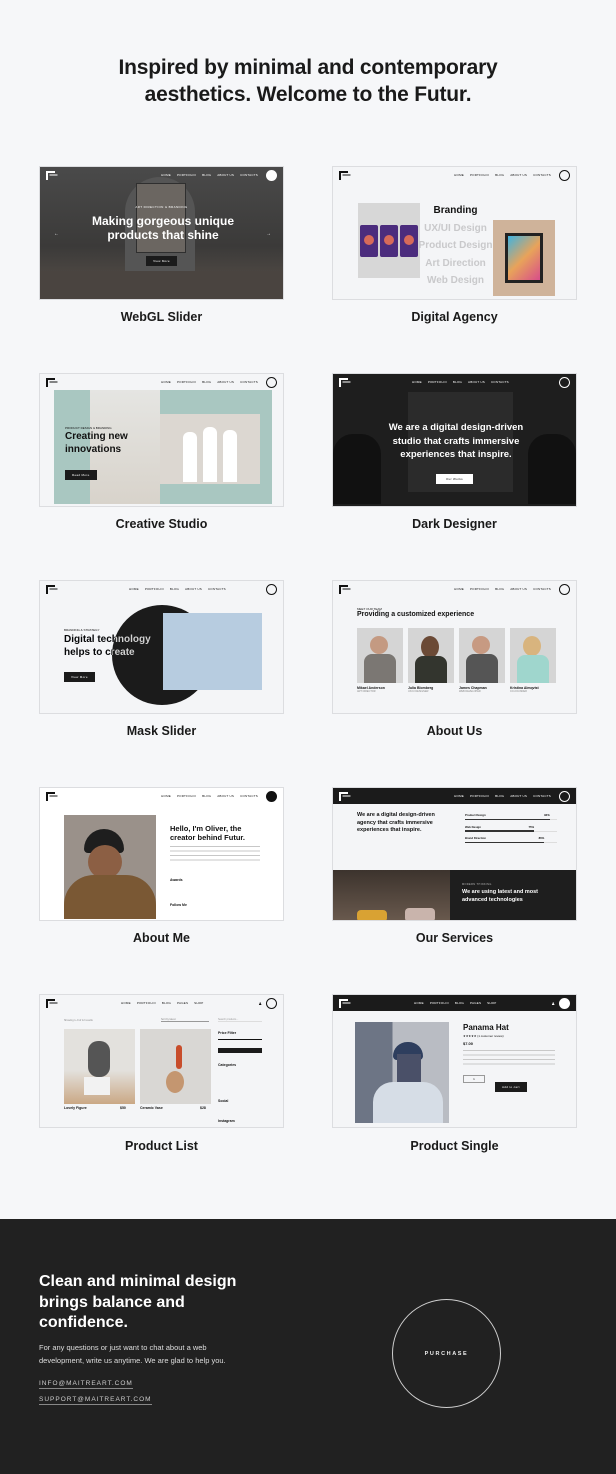  I want to click on demo-caption: Digital Agency, so click(454, 317).